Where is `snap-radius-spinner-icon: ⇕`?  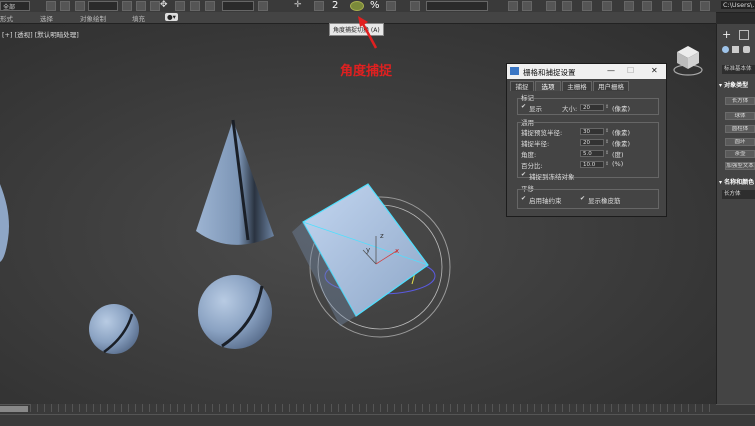 snap-radius-spinner-icon: ⇕ is located at coordinates (607, 142).